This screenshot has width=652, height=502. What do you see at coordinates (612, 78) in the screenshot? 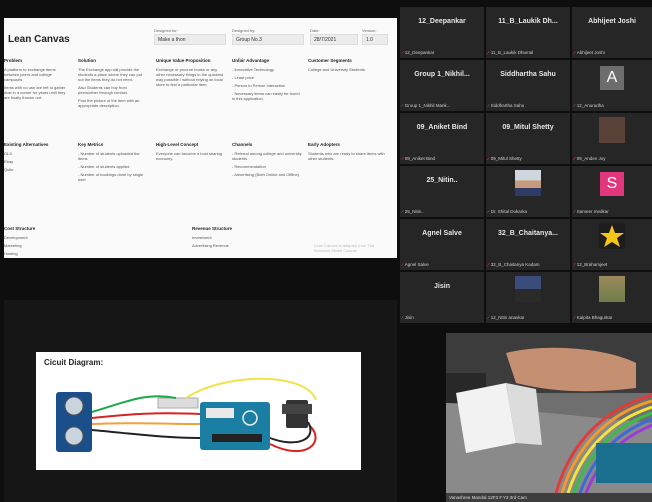
I see `avatar: A` at bounding box center [612, 78].